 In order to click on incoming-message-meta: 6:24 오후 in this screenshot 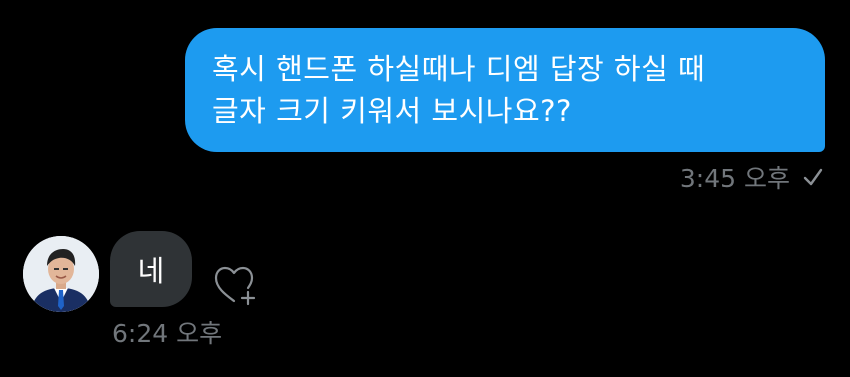, I will do `click(167, 332)`.